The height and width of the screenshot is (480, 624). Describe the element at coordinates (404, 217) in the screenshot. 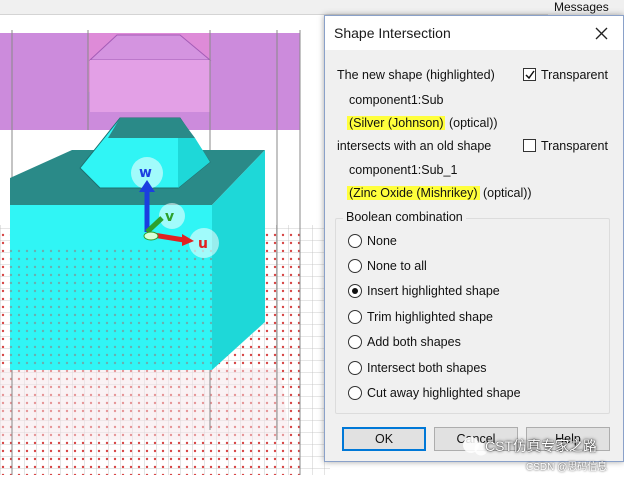

I see `boolean-combination-title: Boolean combination` at that location.